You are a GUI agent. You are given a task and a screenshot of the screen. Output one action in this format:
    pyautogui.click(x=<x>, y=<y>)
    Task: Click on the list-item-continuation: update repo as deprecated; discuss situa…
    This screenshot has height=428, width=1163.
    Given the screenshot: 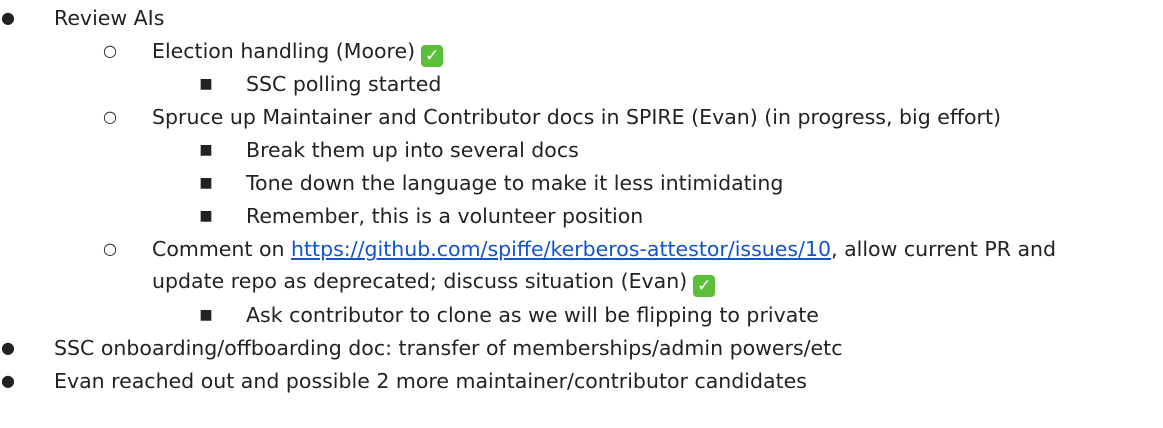 What is the action you would take?
    pyautogui.click(x=581, y=281)
    